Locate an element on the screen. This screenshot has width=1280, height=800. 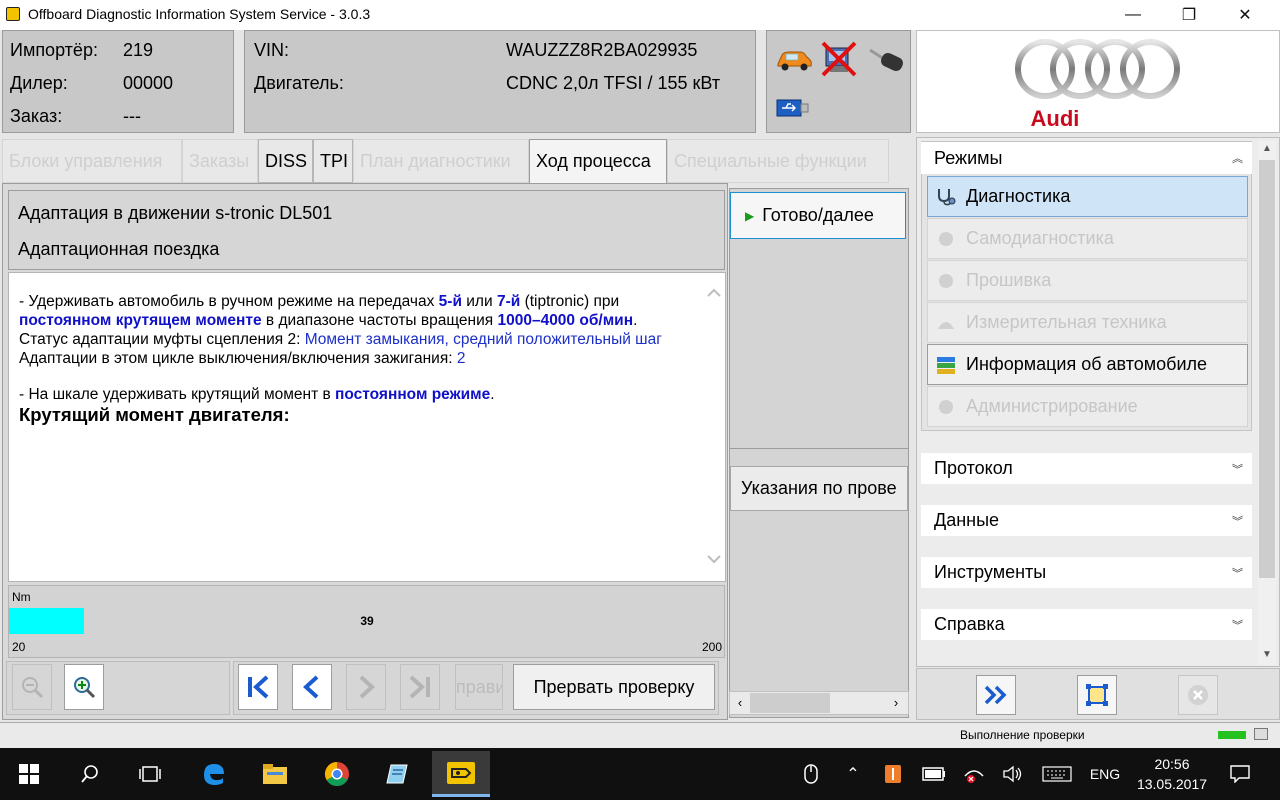
section-protocol: Протокол ︾ is located at coordinates (1086, 468).